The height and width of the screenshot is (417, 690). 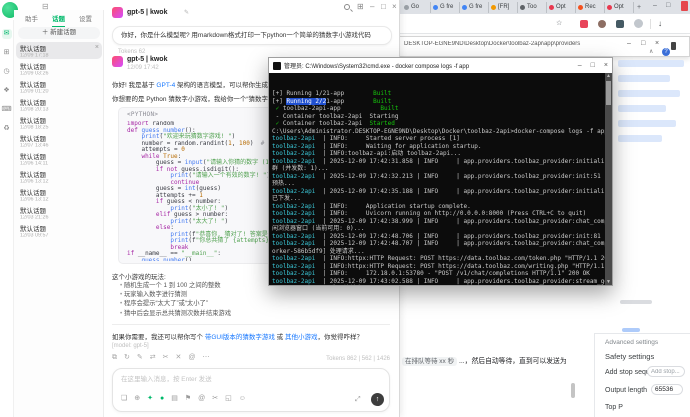 What do you see at coordinates (667, 389) in the screenshot?
I see `output-length-input` at bounding box center [667, 389].